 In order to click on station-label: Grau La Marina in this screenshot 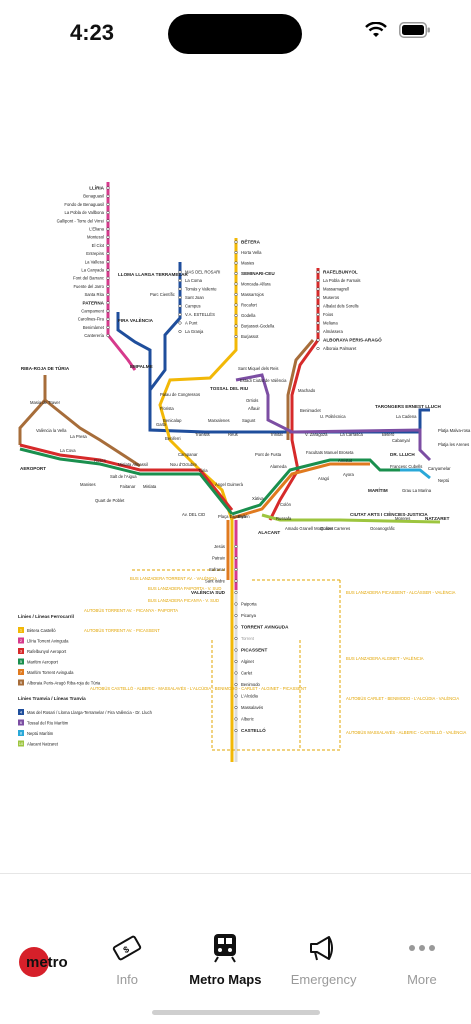, I will do `click(417, 490)`.